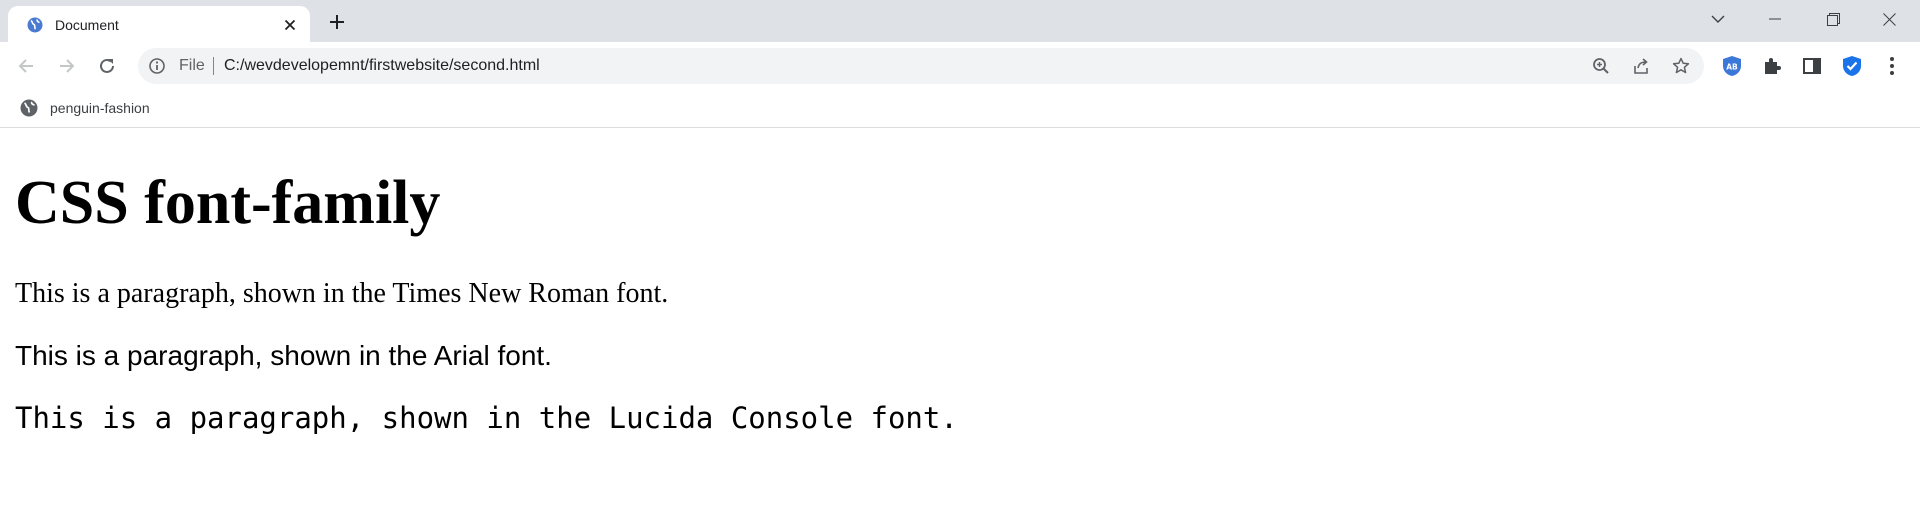 Image resolution: width=1920 pixels, height=529 pixels. I want to click on bookmark-item: penguin-fashion, so click(85, 108).